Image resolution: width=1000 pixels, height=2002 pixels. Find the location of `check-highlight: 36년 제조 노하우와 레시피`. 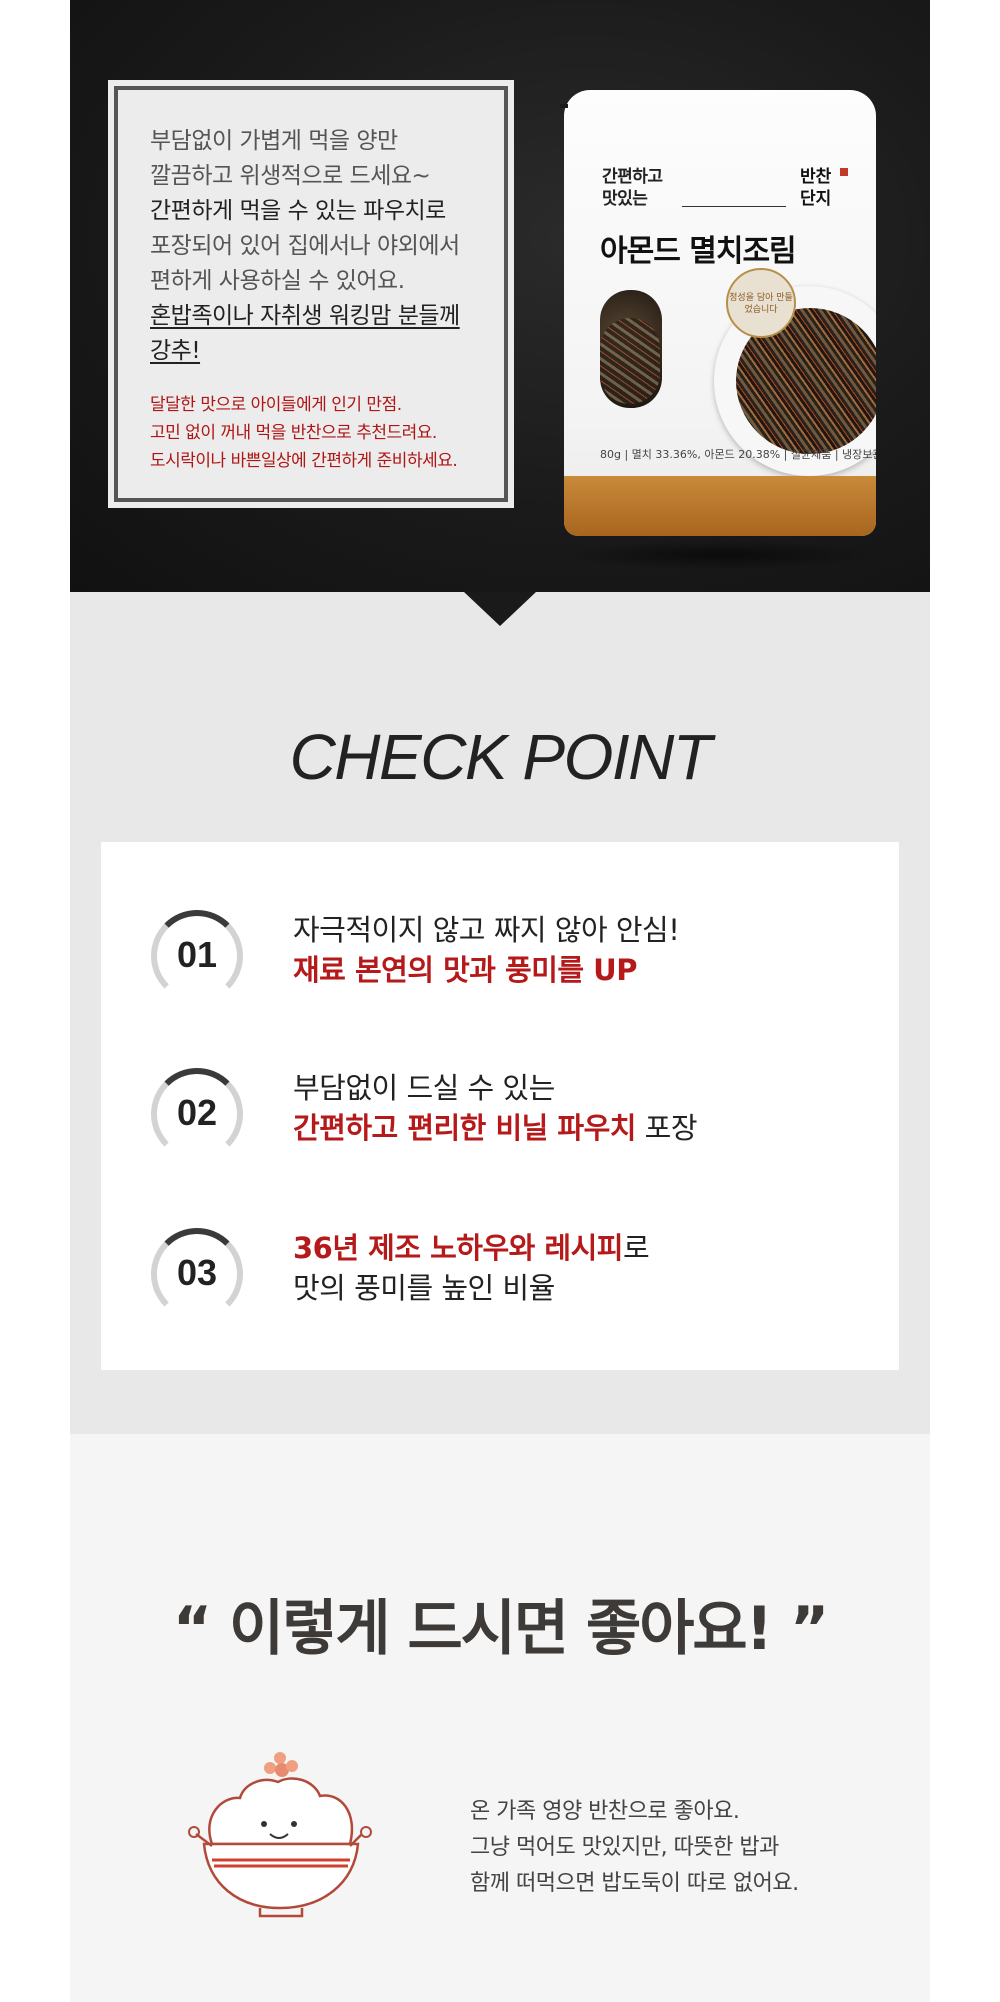

check-highlight: 36년 제조 노하우와 레시피 is located at coordinates (458, 1248).